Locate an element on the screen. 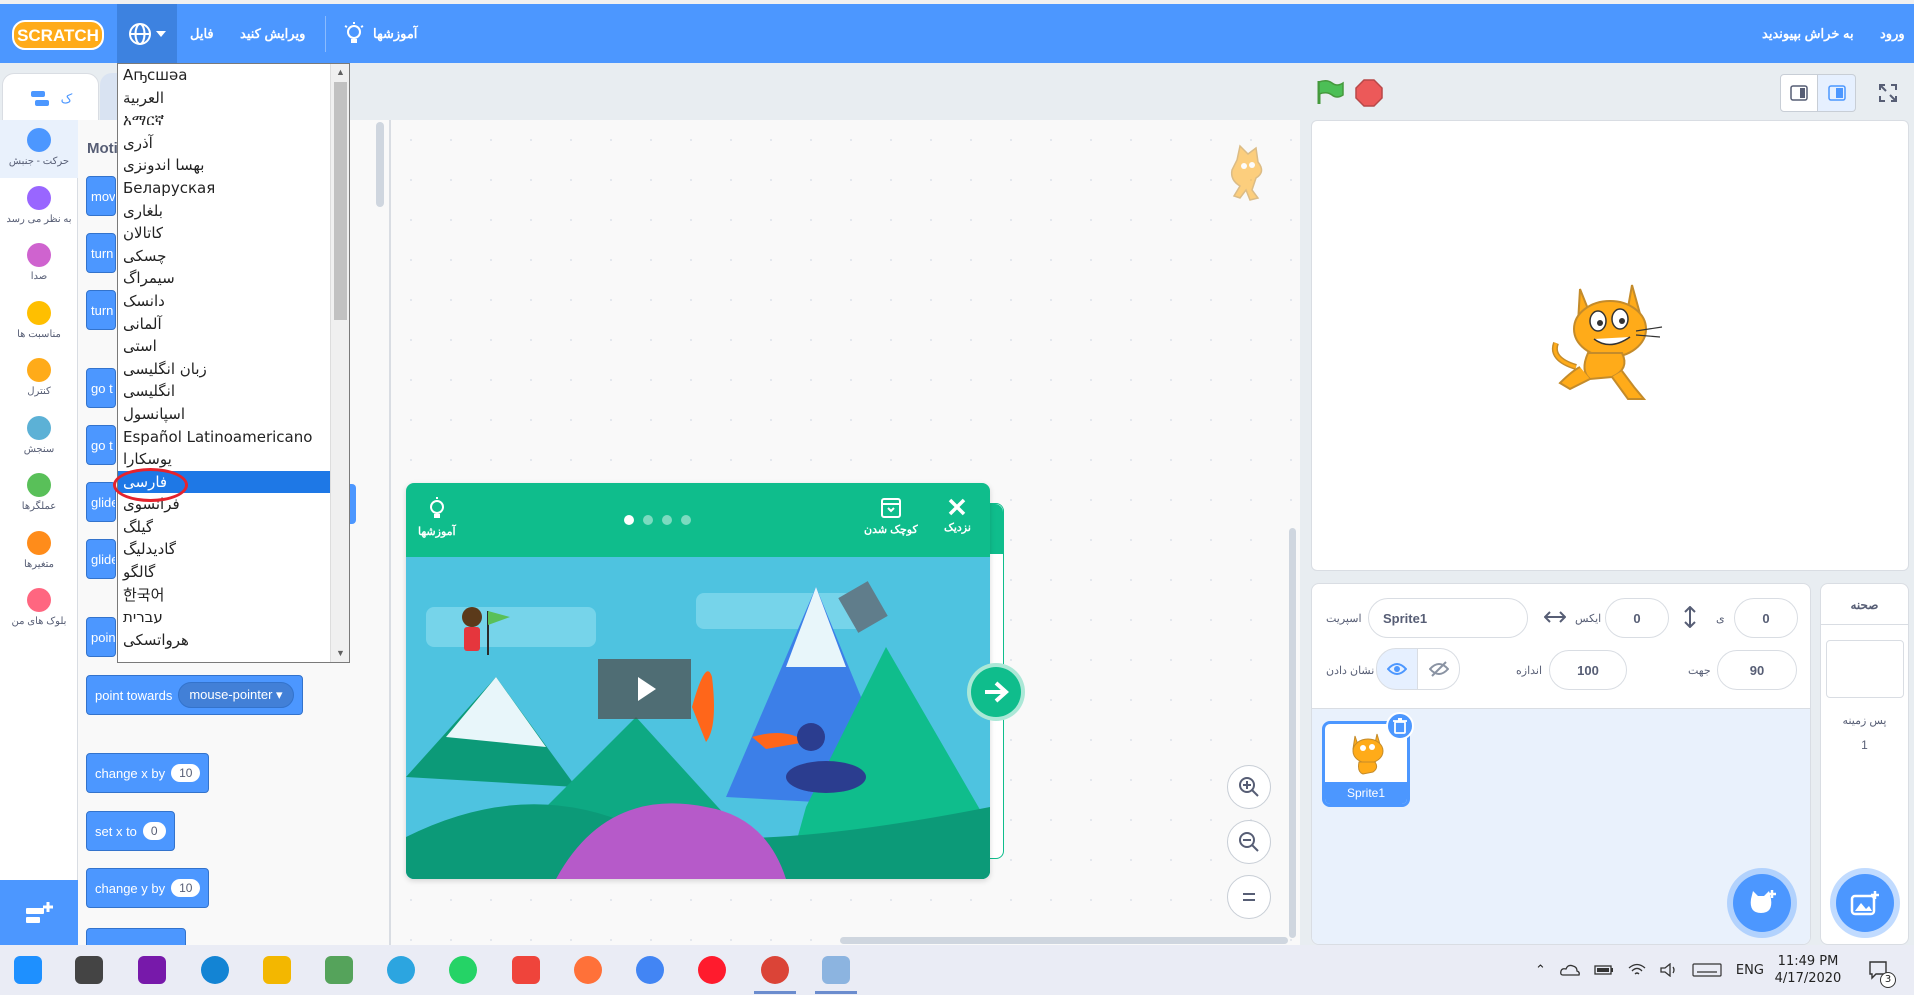 This screenshot has width=1914, height=995. stage-backdrop-thumbnail is located at coordinates (1865, 669).